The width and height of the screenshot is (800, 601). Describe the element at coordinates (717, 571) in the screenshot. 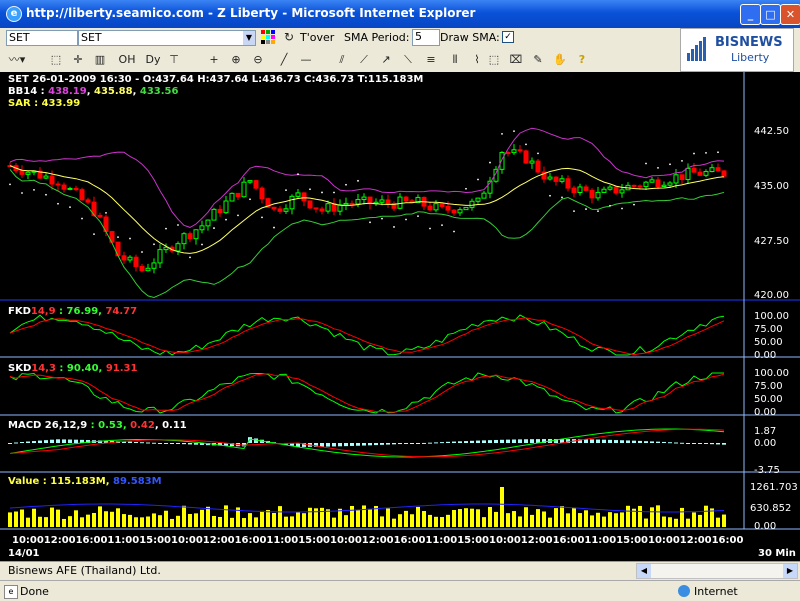

I see `horizontal-scrollbar: ◀ ▶` at that location.